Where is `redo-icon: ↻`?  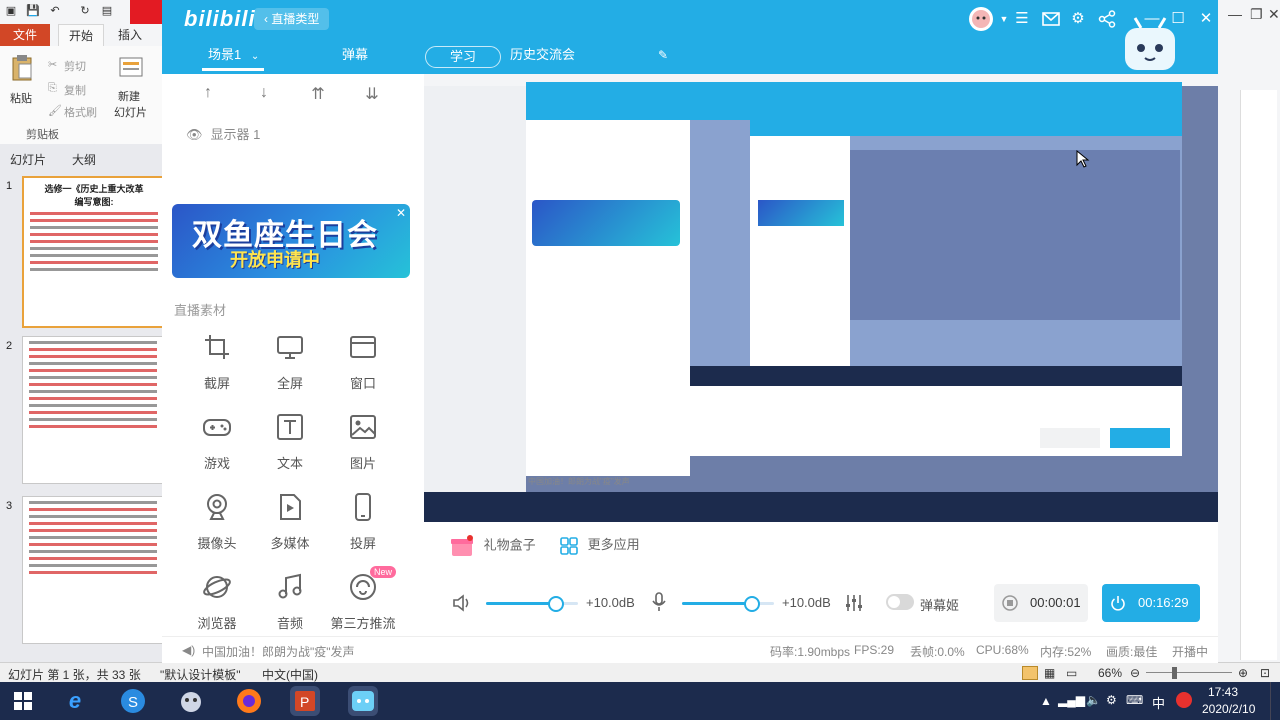 redo-icon: ↻ is located at coordinates (85, 11).